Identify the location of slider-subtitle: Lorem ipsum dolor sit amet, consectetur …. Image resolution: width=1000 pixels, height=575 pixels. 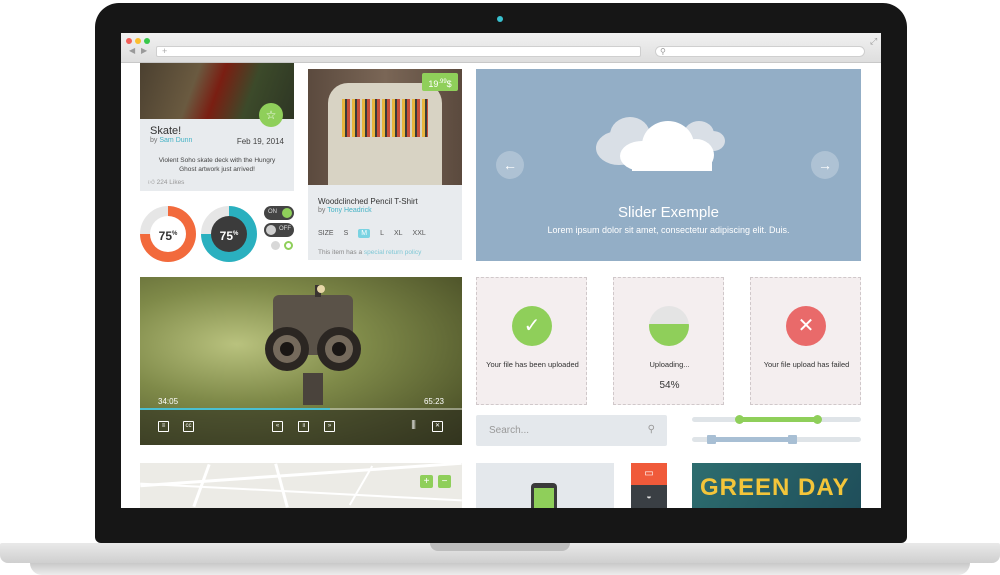
(668, 230).